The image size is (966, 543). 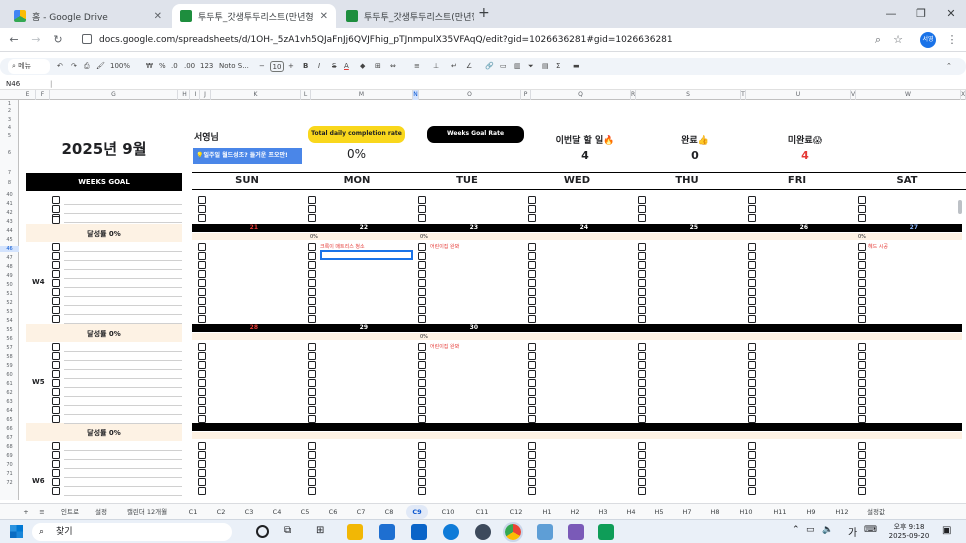 I want to click on insert-link-icon: 🔗, so click(x=489, y=66).